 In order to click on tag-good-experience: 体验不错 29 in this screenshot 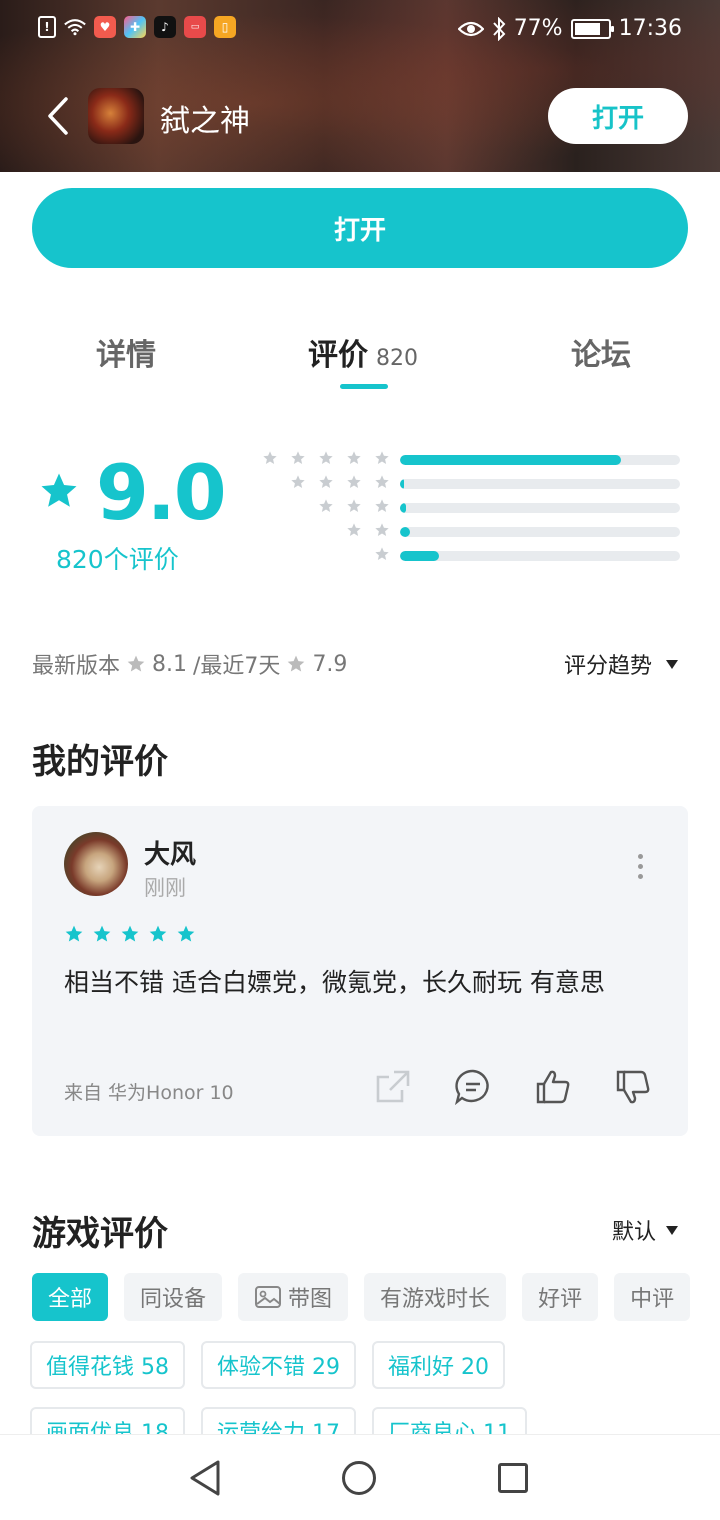, I will do `click(278, 1365)`.